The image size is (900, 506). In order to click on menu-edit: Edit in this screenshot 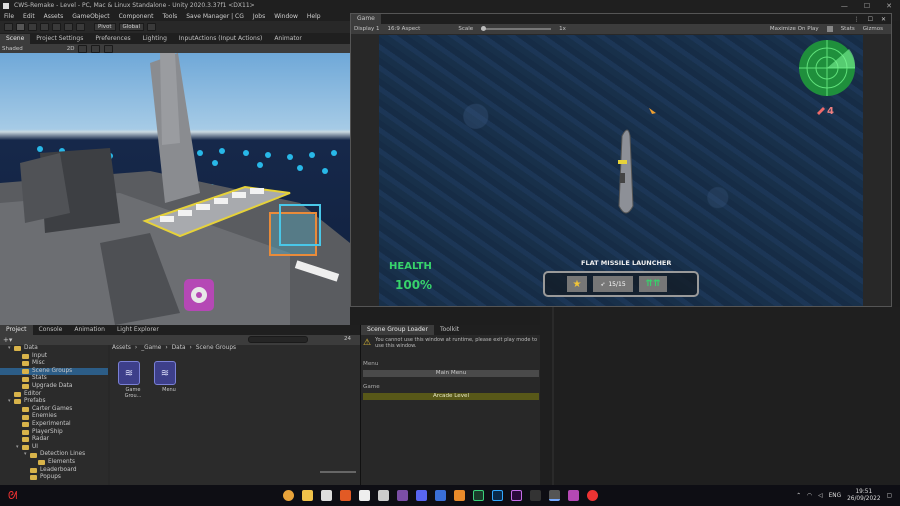, I will do `click(29, 16)`.